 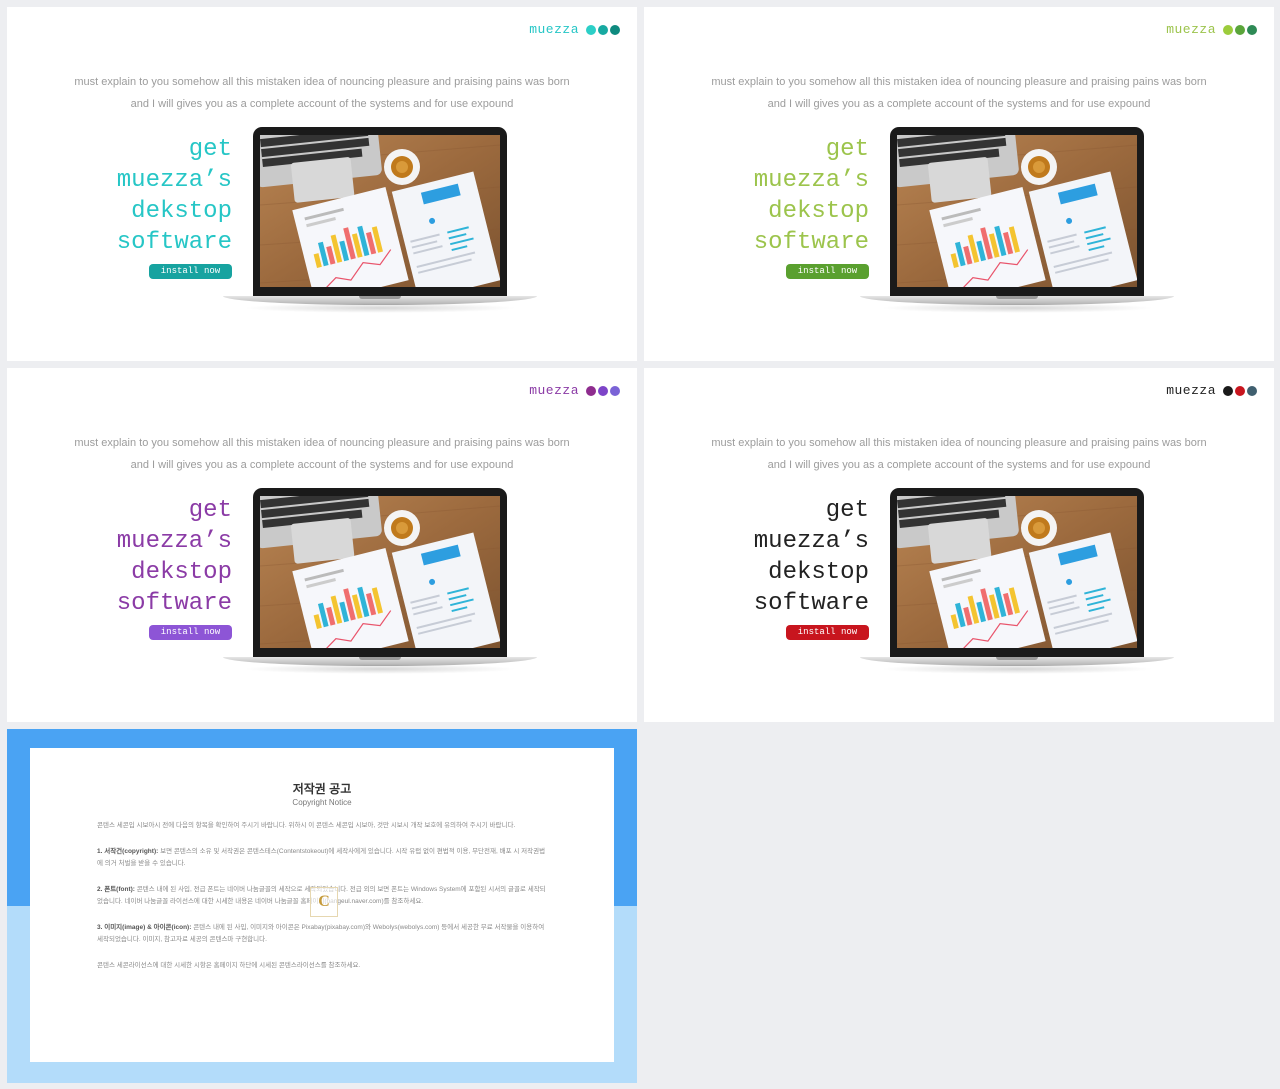 What do you see at coordinates (116, 889) in the screenshot?
I see `paragraph-head: 2. 폰트(font):` at bounding box center [116, 889].